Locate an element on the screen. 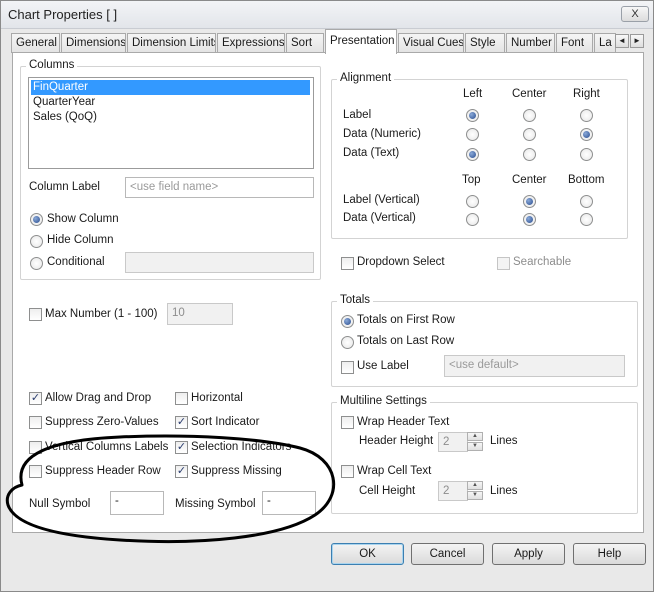 The height and width of the screenshot is (595, 658). align-row-data-numeric: Data (Numeric) is located at coordinates (382, 134).